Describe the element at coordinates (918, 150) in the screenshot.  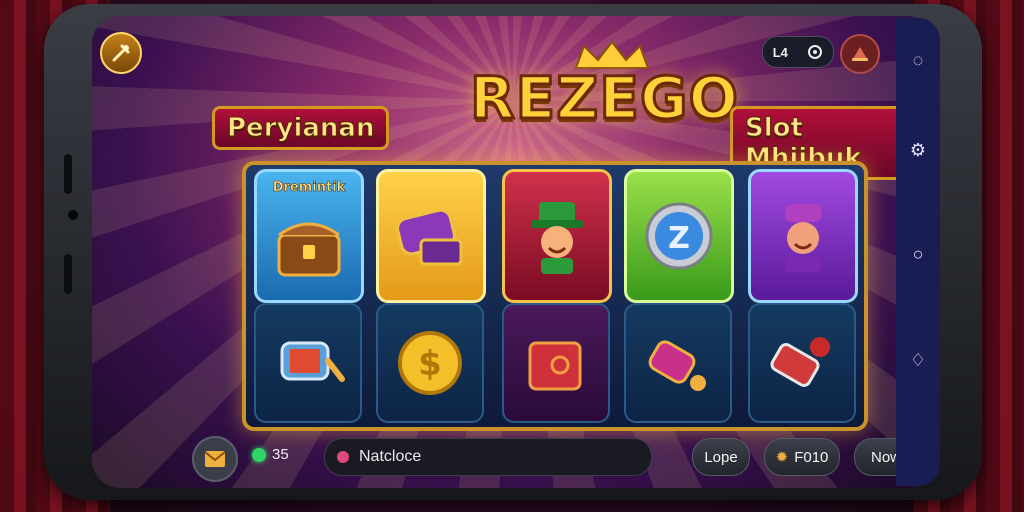
I see `settings-gear-icon: ⚙` at that location.